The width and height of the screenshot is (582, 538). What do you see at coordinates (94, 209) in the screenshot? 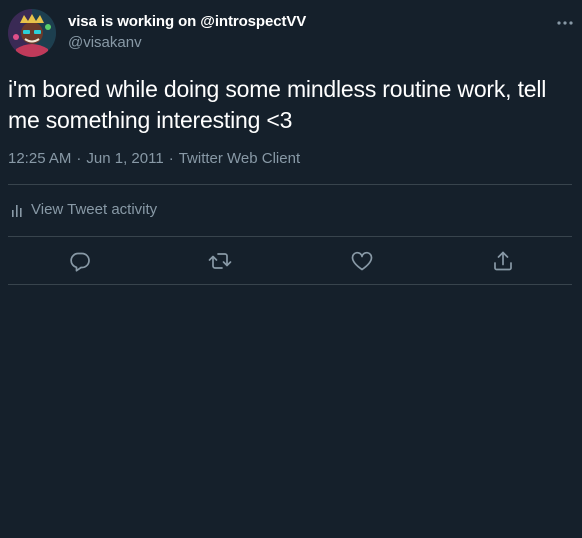
I see `view-tweet-activity-label: View Tweet activity` at bounding box center [94, 209].